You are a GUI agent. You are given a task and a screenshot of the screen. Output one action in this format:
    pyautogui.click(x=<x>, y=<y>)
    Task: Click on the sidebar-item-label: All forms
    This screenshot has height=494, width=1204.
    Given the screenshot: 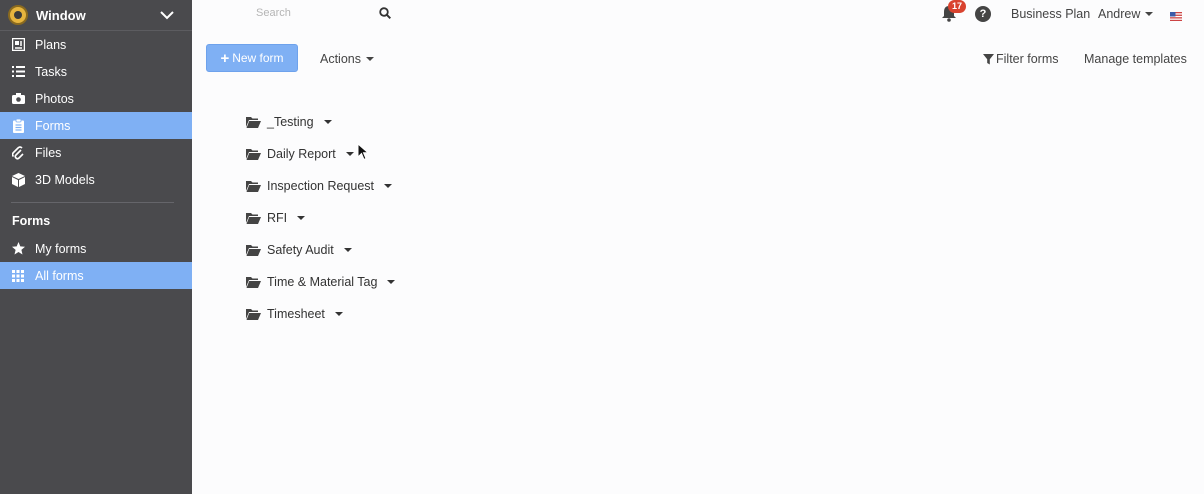 What is the action you would take?
    pyautogui.click(x=59, y=275)
    